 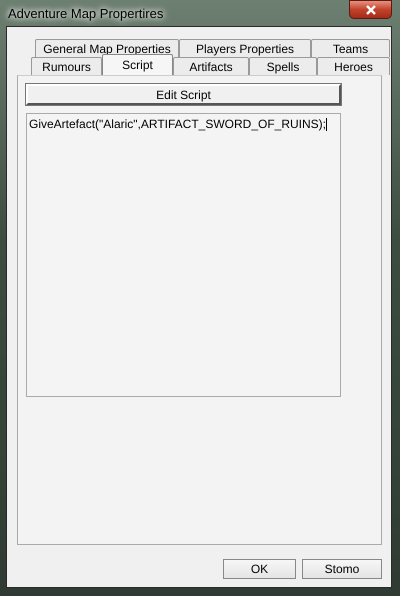 I want to click on edit-script-button: Edit Script, so click(x=183, y=94).